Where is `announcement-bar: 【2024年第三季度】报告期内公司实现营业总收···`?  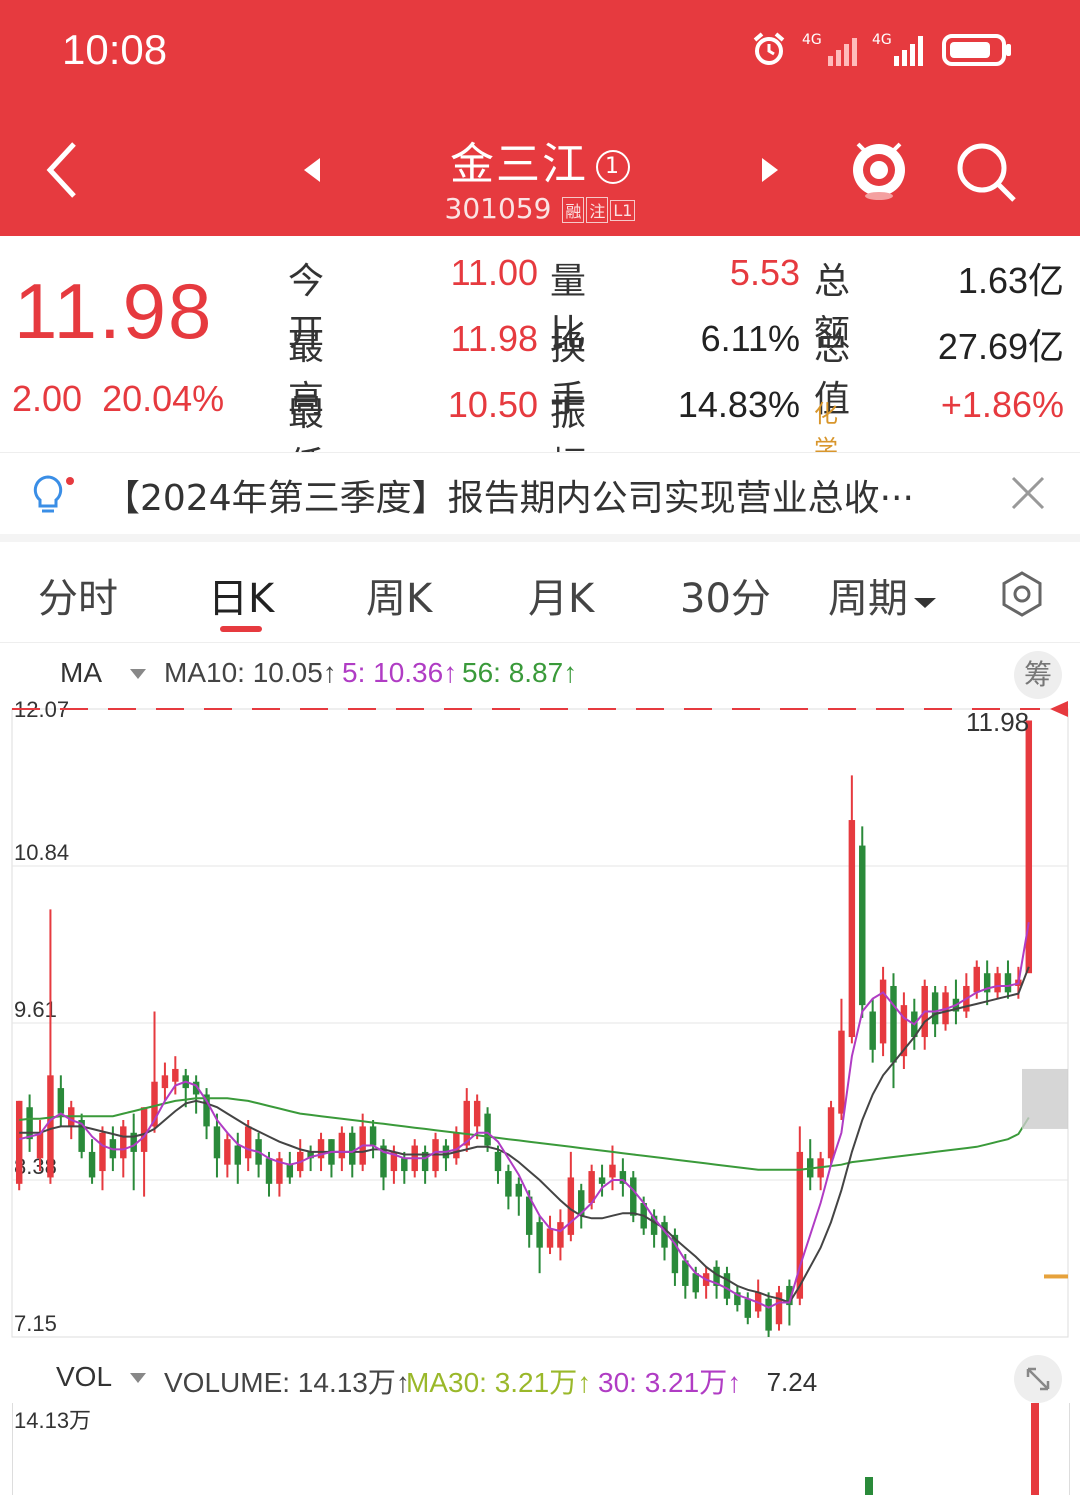
announcement-bar: 【2024年第三季度】报告期内公司实现营业总收··· is located at coordinates (540, 492).